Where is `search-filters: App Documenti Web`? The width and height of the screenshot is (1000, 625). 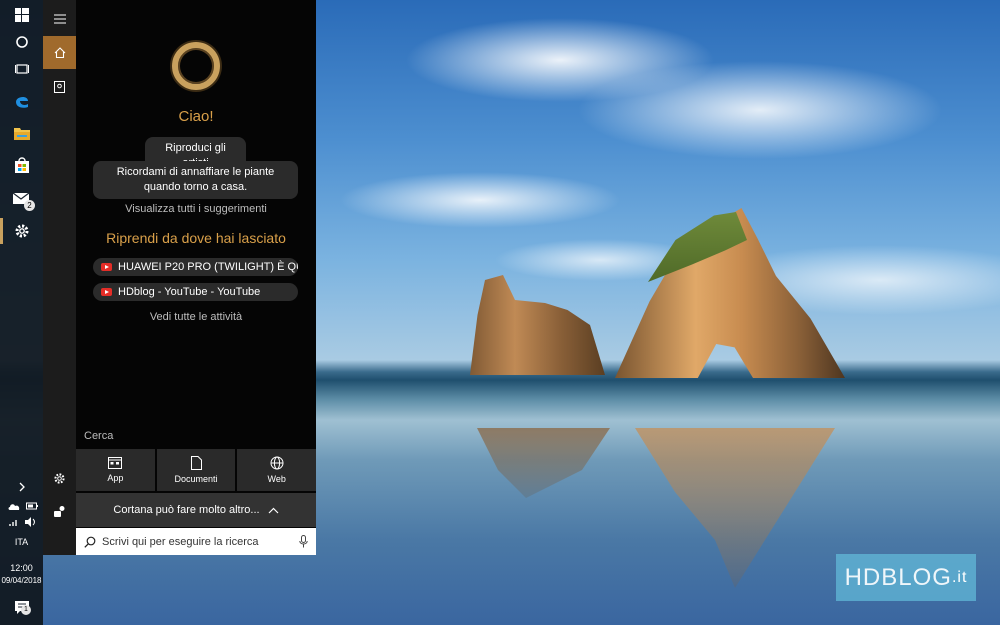
search-filters: App Documenti Web is located at coordinates (196, 470).